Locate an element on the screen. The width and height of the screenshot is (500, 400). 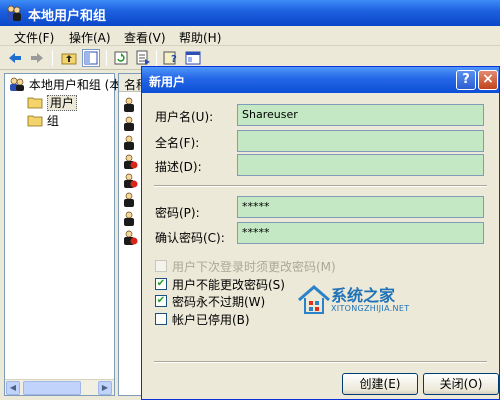
refresh-icon is located at coordinates (121, 58).